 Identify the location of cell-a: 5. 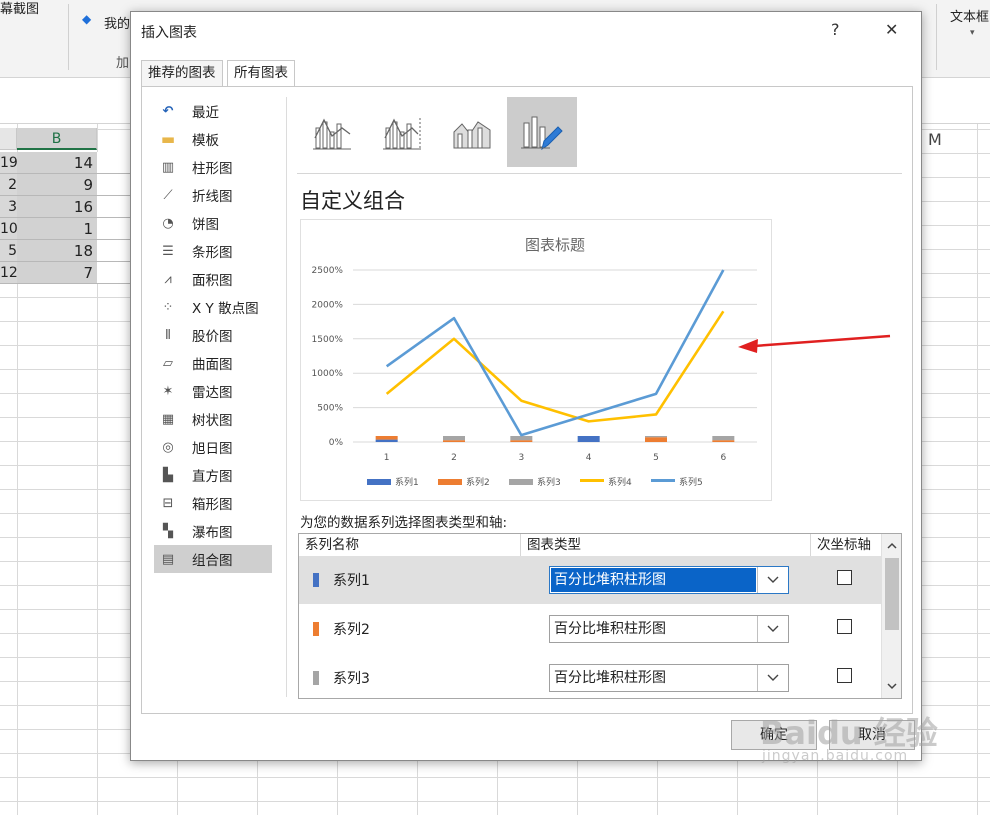
(8, 250).